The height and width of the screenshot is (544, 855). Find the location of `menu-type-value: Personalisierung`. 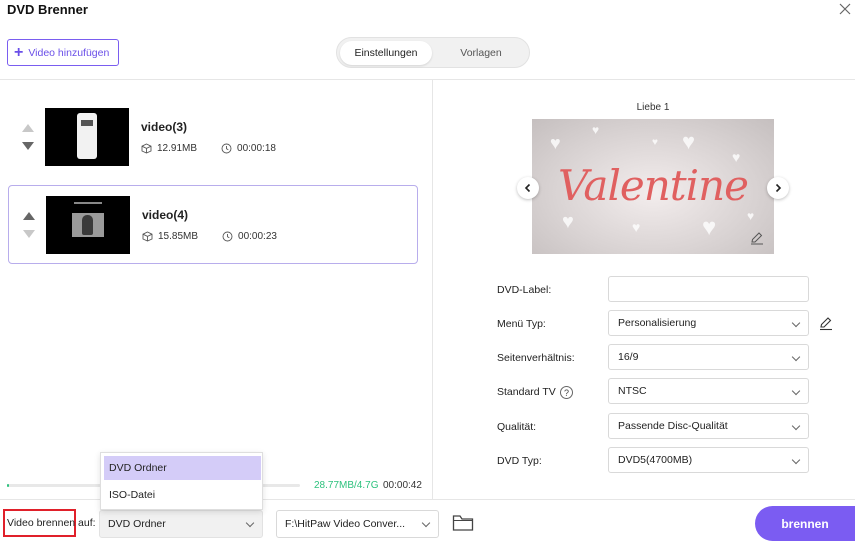

menu-type-value: Personalisierung is located at coordinates (657, 323).